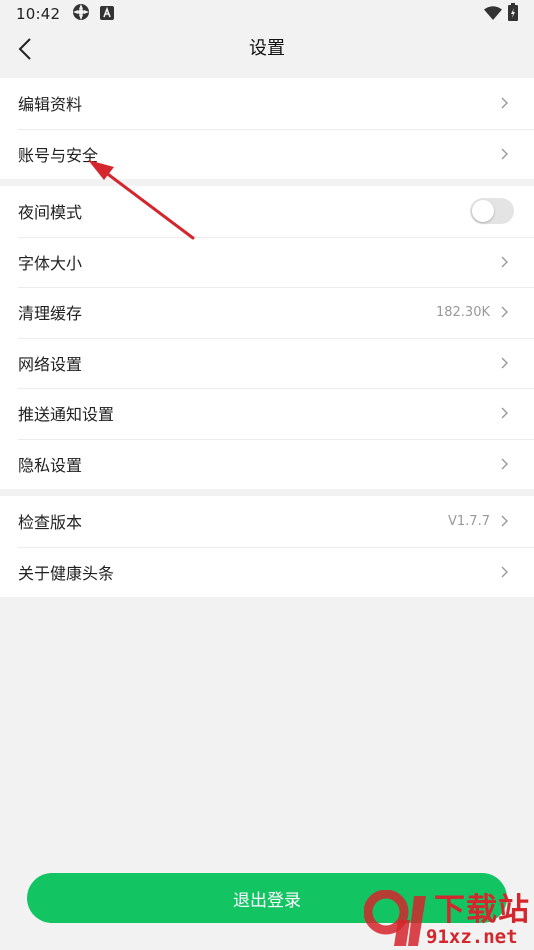 The width and height of the screenshot is (534, 950). Describe the element at coordinates (81, 14) in the screenshot. I see `app-notification-icon` at that location.